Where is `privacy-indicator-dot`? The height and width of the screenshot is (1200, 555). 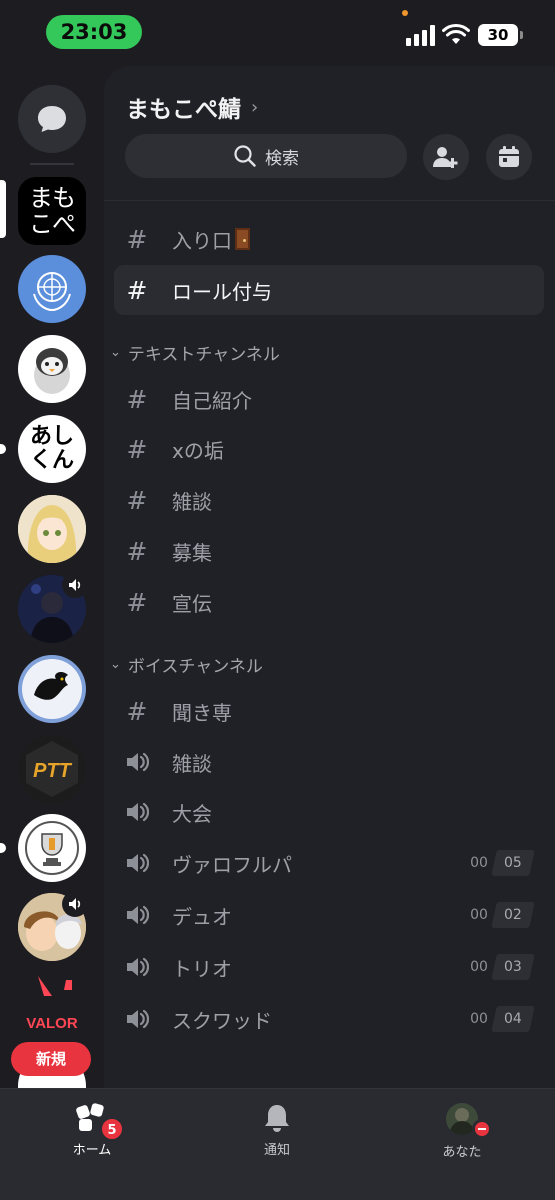 privacy-indicator-dot is located at coordinates (405, 13).